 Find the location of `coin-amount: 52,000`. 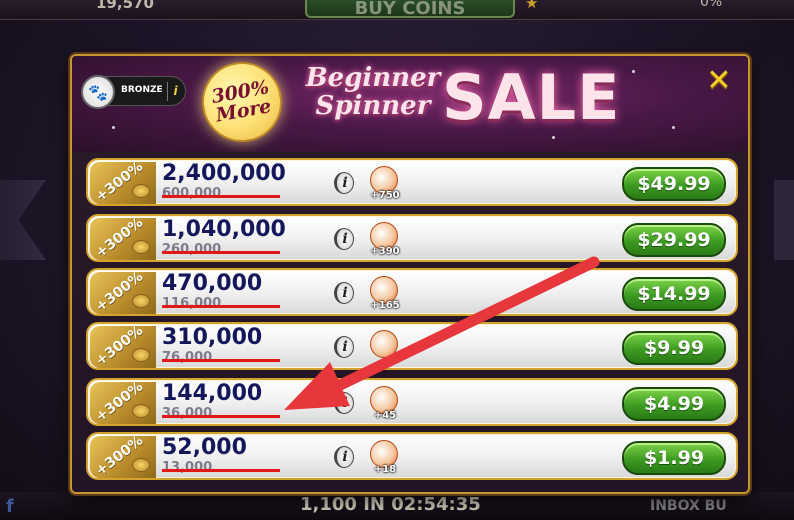

coin-amount: 52,000 is located at coordinates (204, 447).